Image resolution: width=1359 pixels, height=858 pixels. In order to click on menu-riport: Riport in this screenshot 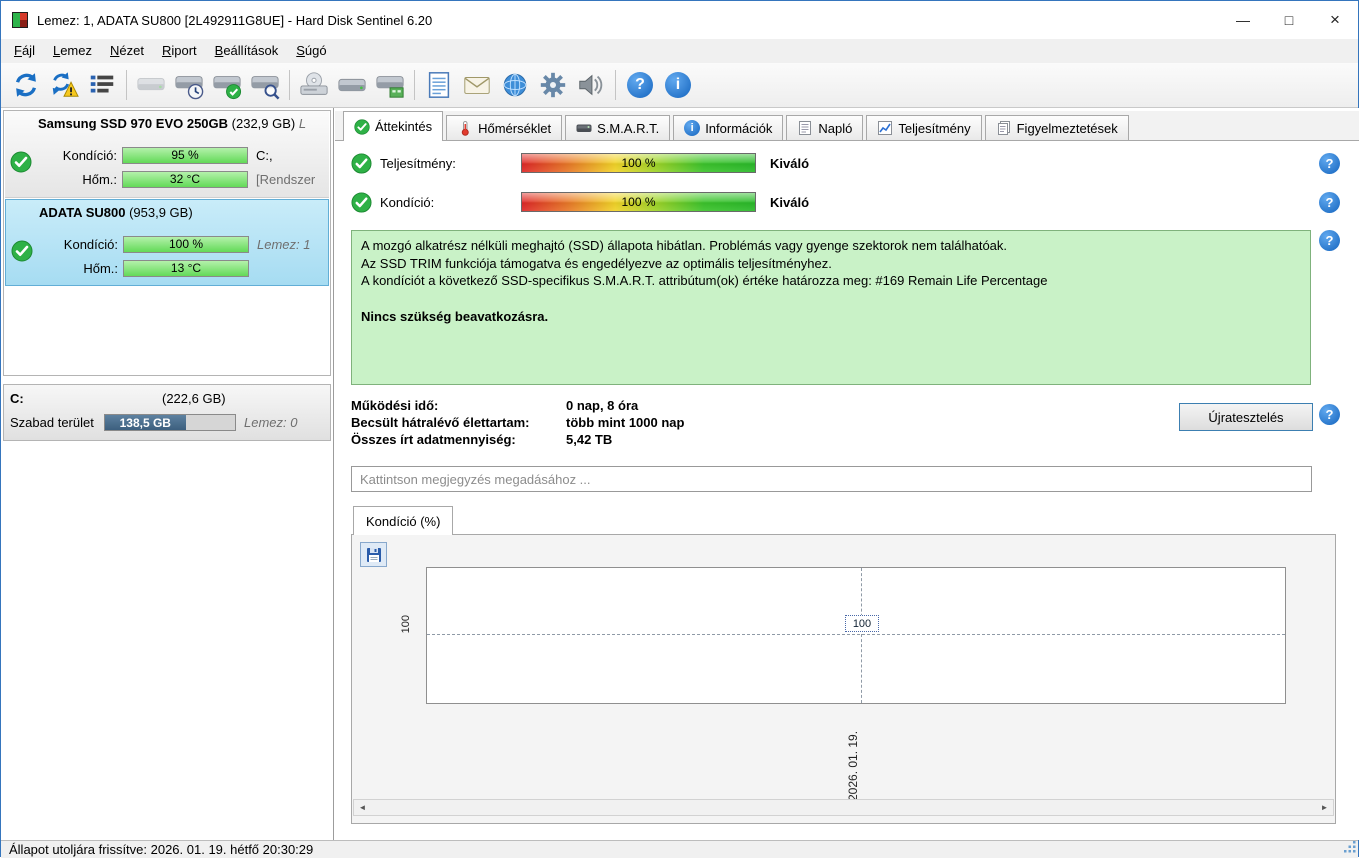, I will do `click(179, 51)`.